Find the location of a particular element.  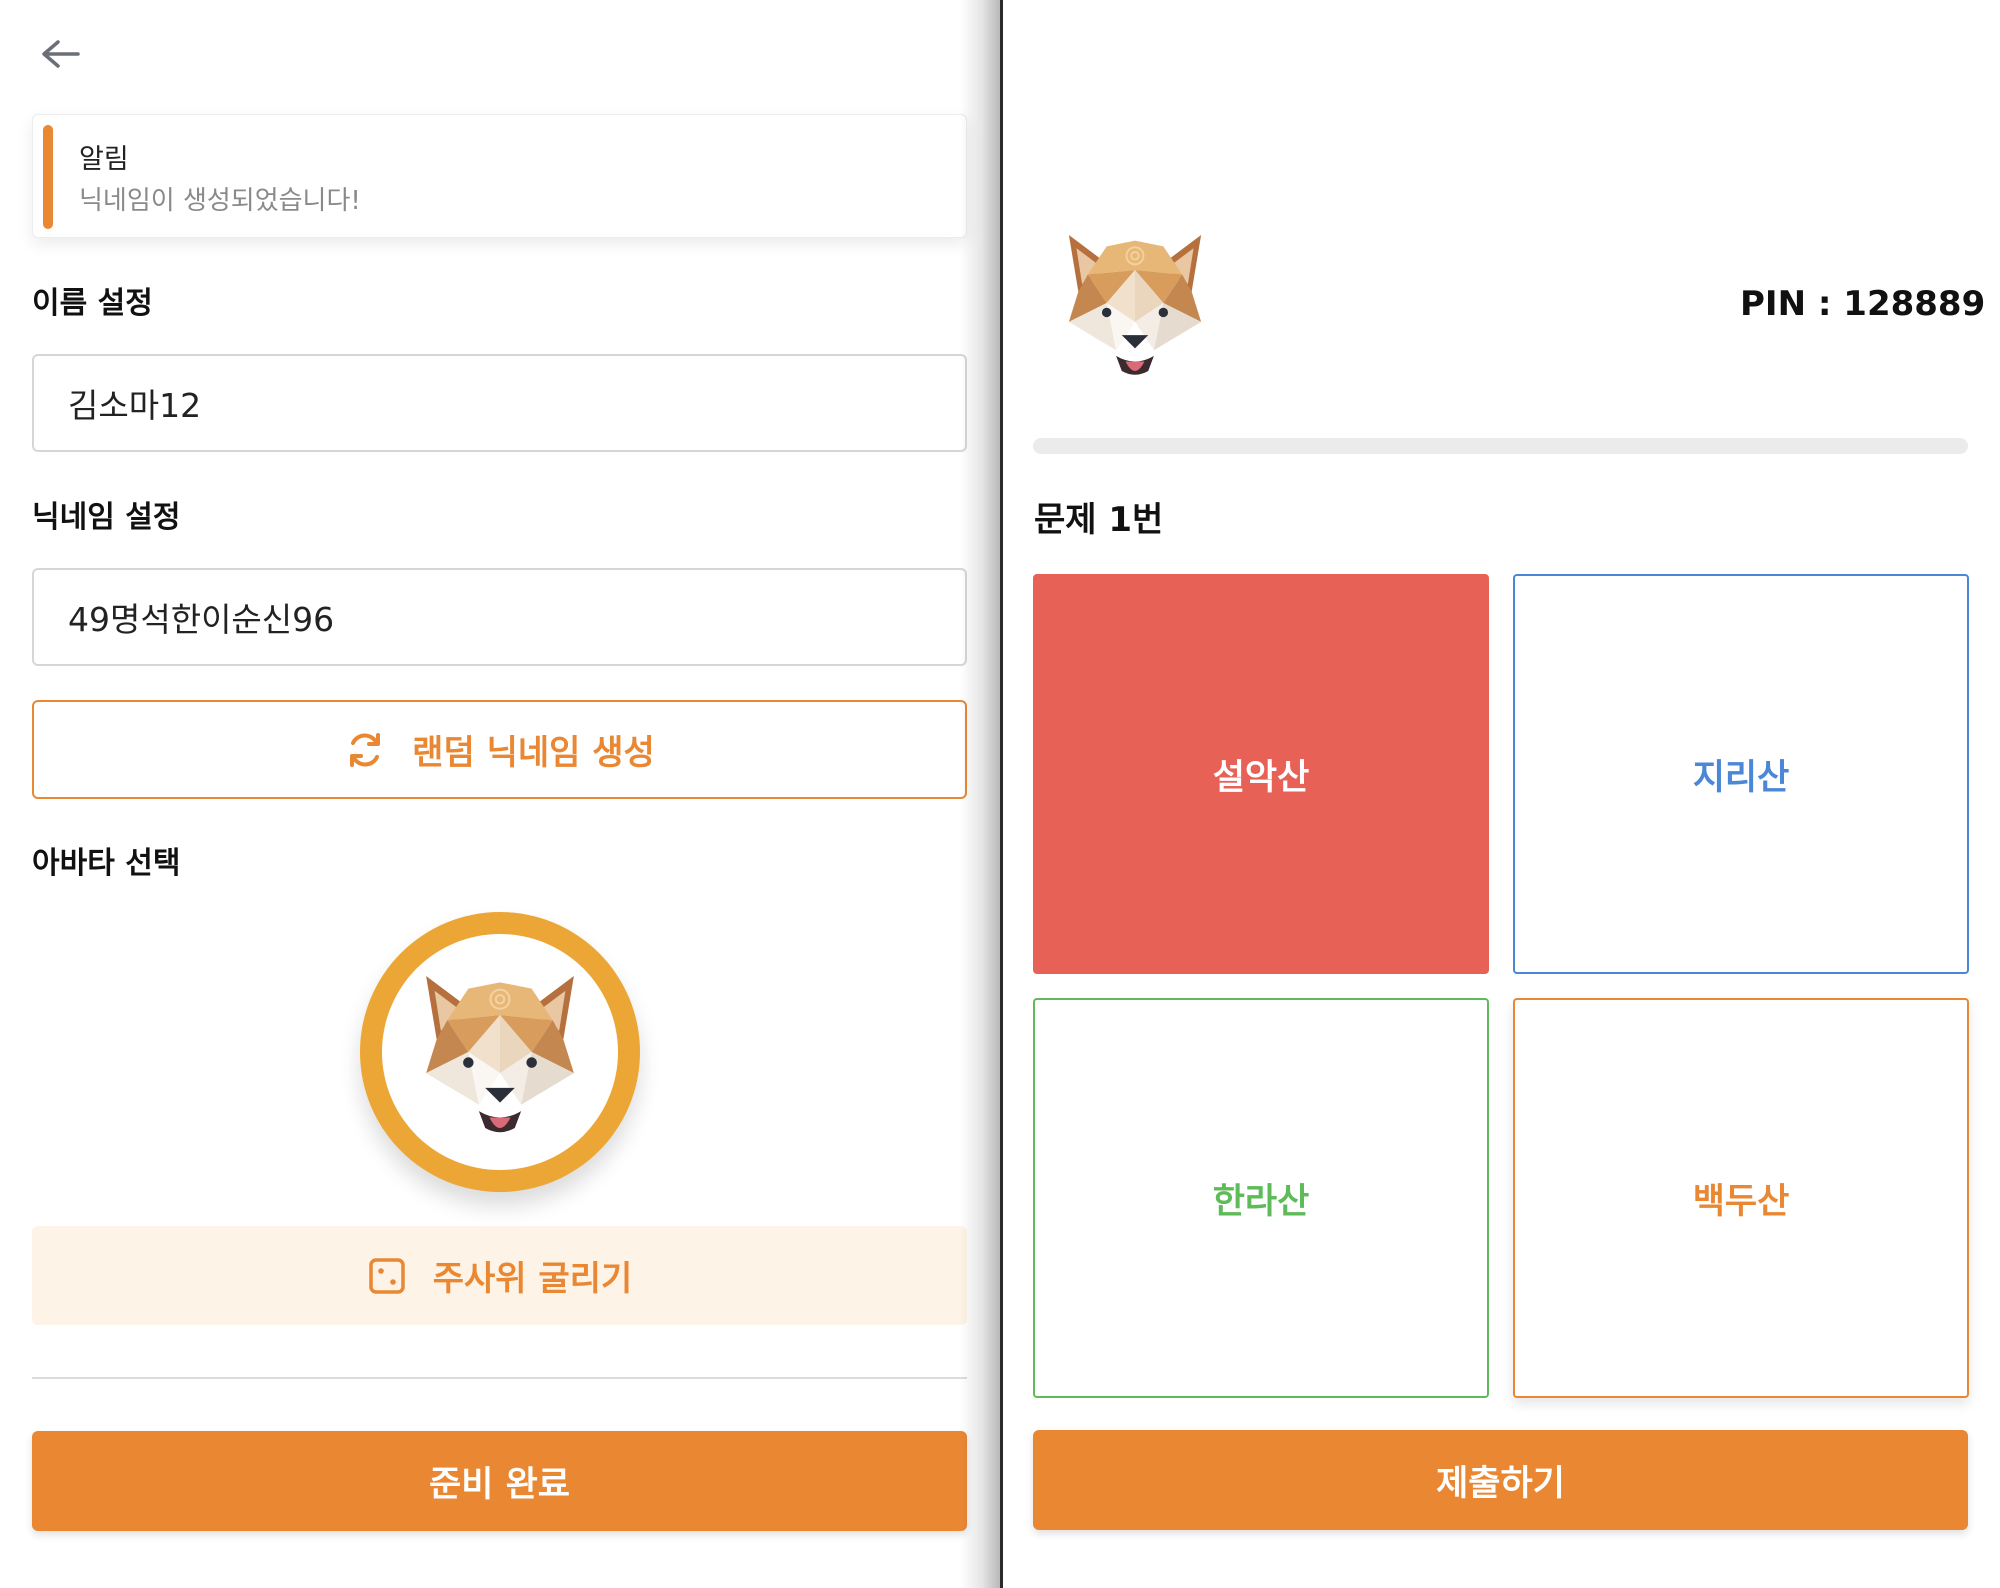

question-title: 문제 1번 is located at coordinates (1099, 520).